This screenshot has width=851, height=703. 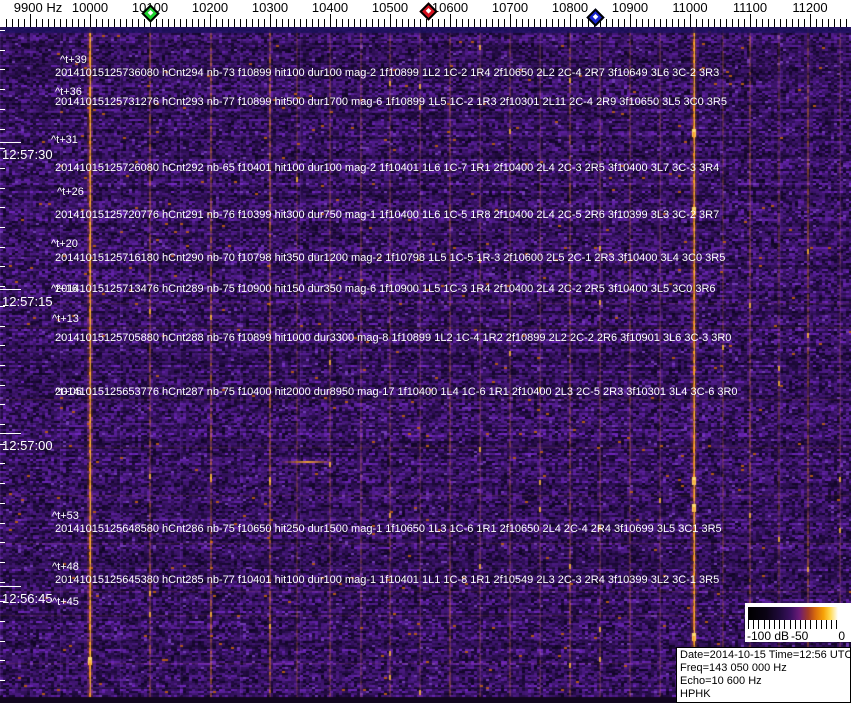 What do you see at coordinates (90, 7) in the screenshot?
I see `freq-label: 10000` at bounding box center [90, 7].